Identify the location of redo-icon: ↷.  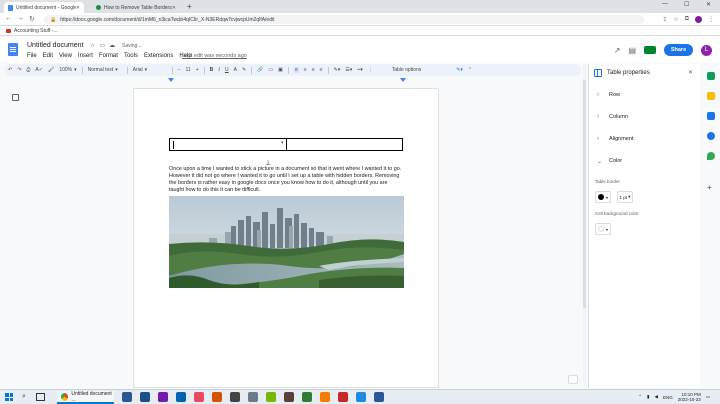
(19, 70).